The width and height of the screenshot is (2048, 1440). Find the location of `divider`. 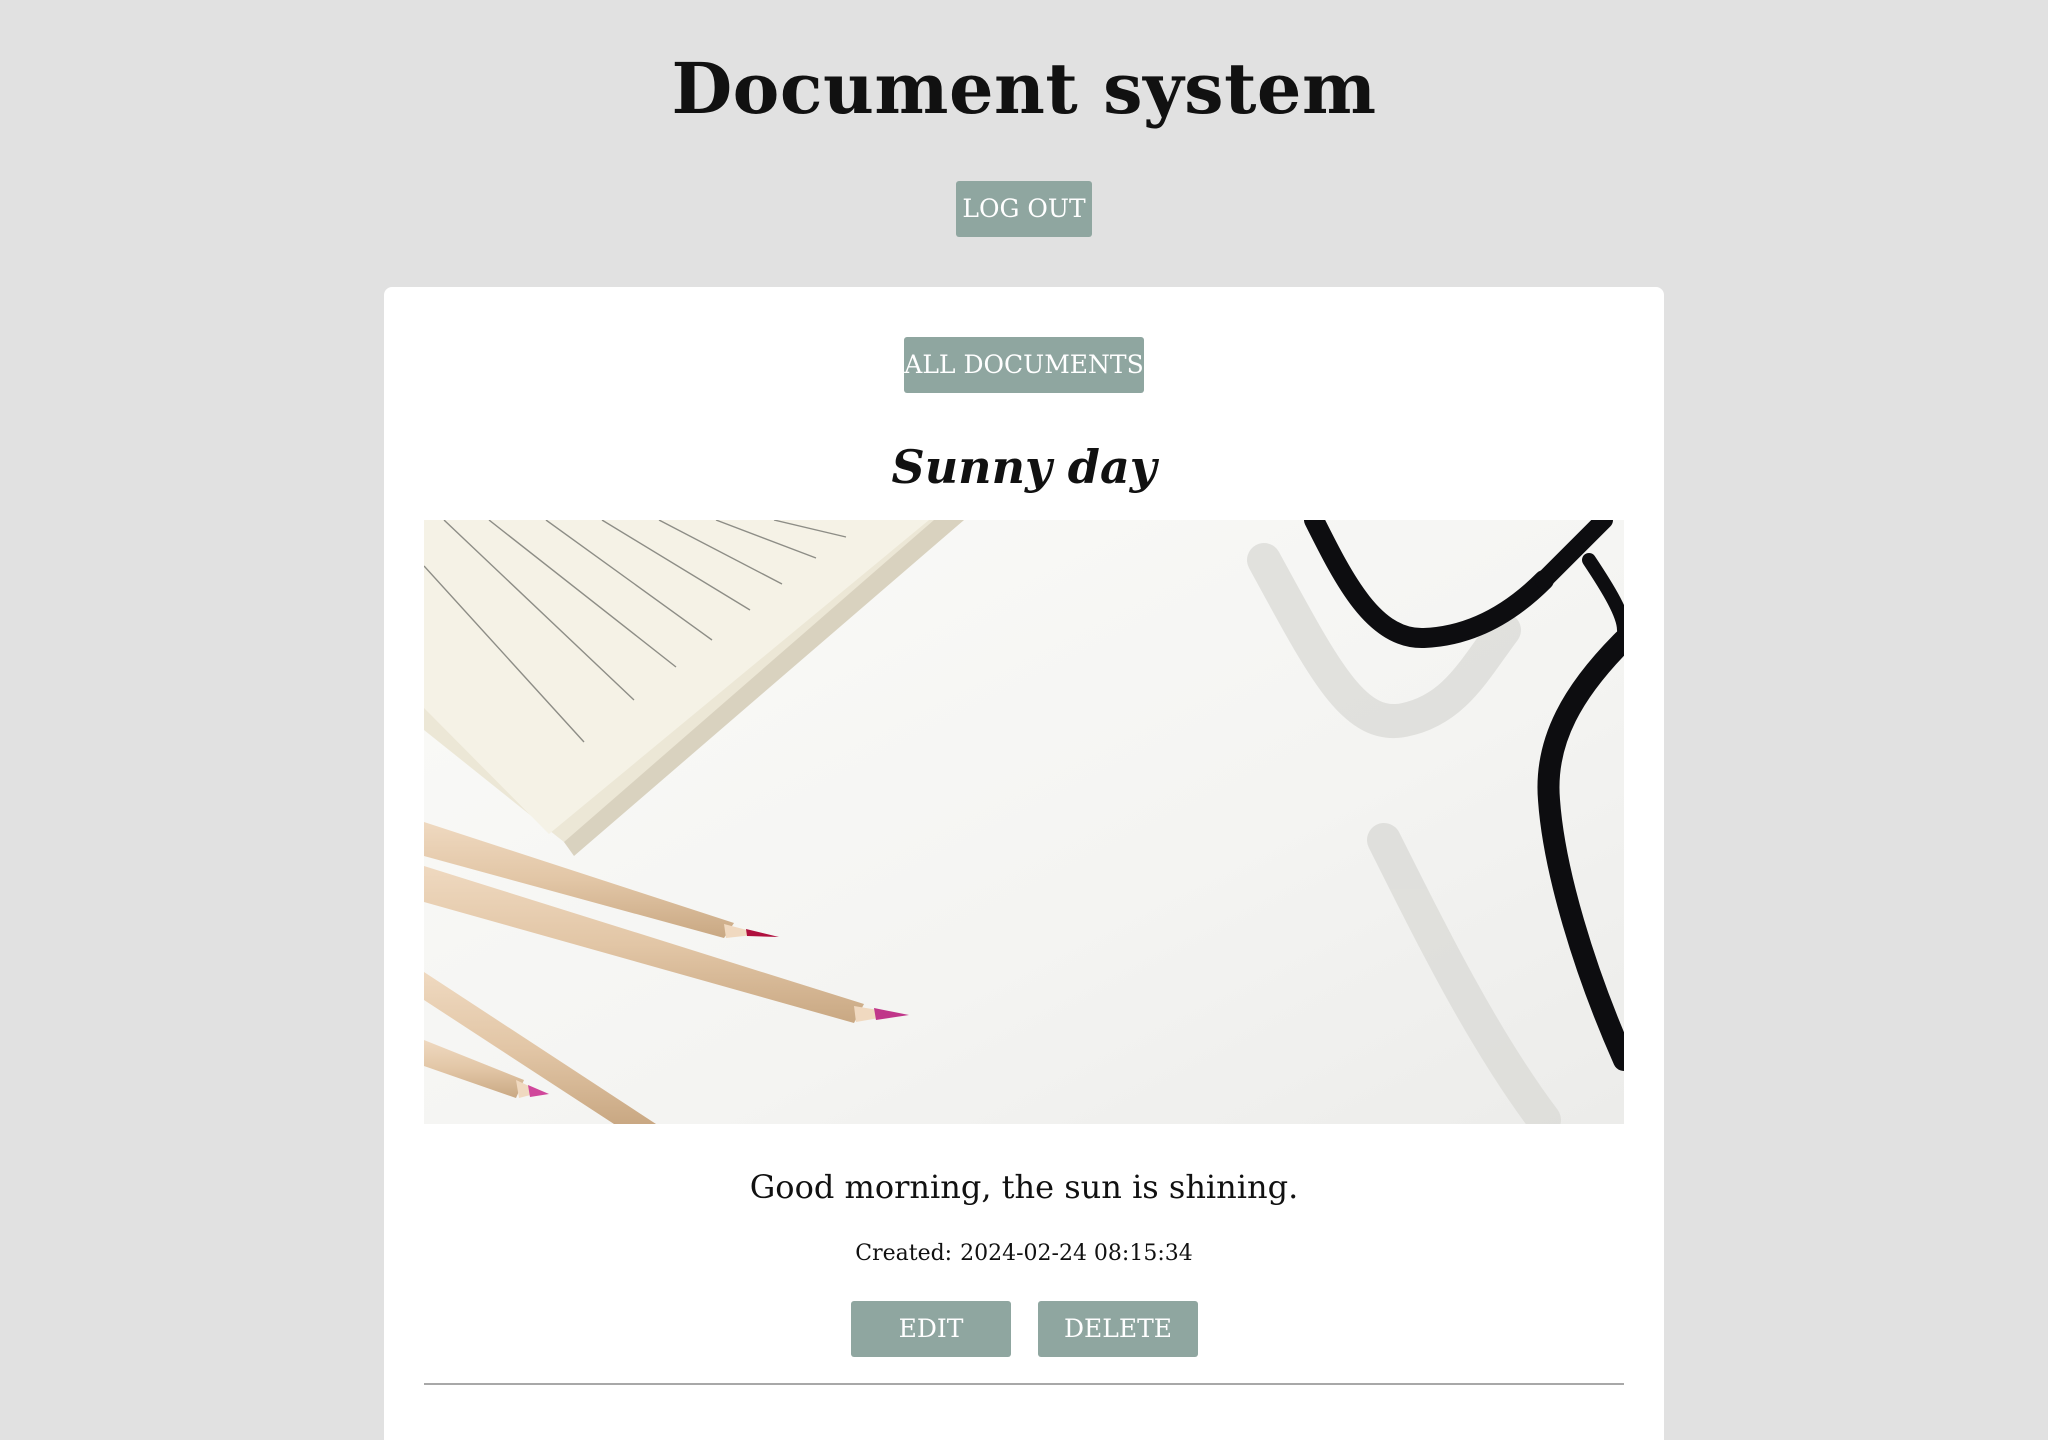

divider is located at coordinates (1024, 1384).